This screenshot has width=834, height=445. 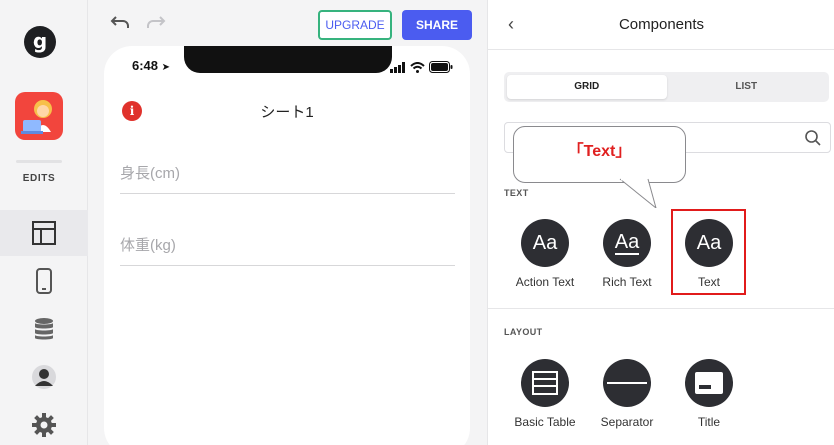 What do you see at coordinates (516, 193) in the screenshot?
I see `section-label-text: TEXT` at bounding box center [516, 193].